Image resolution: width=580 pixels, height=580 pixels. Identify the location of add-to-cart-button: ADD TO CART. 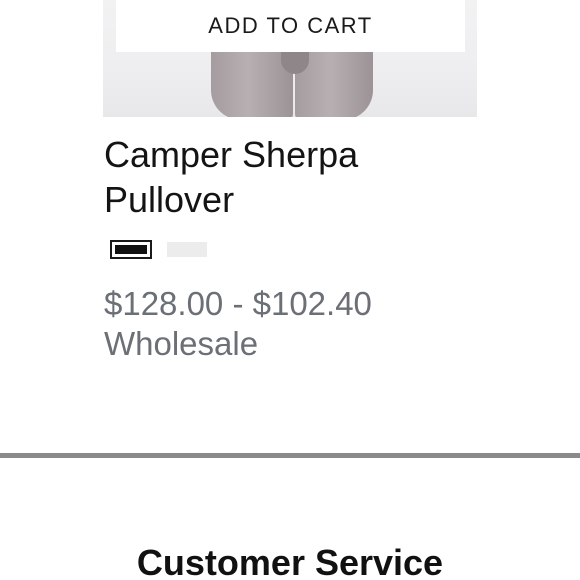
(290, 26).